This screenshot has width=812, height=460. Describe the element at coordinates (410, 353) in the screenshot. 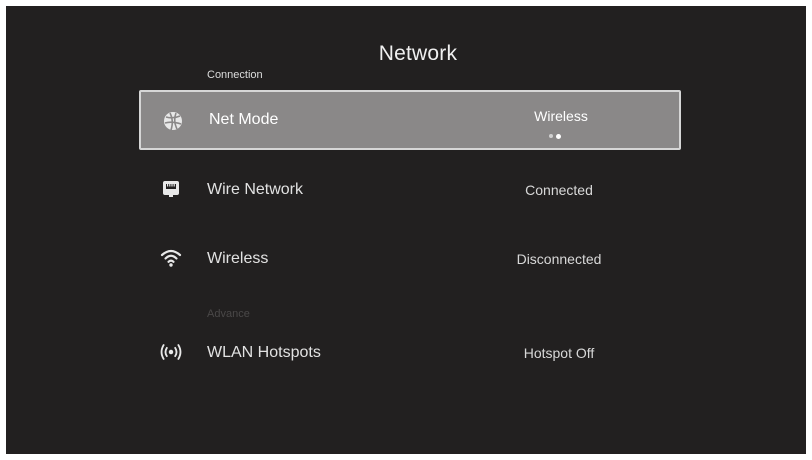

I see `menu-item-wlan-hotspots: WLAN Hotspots Hotspot Off` at that location.